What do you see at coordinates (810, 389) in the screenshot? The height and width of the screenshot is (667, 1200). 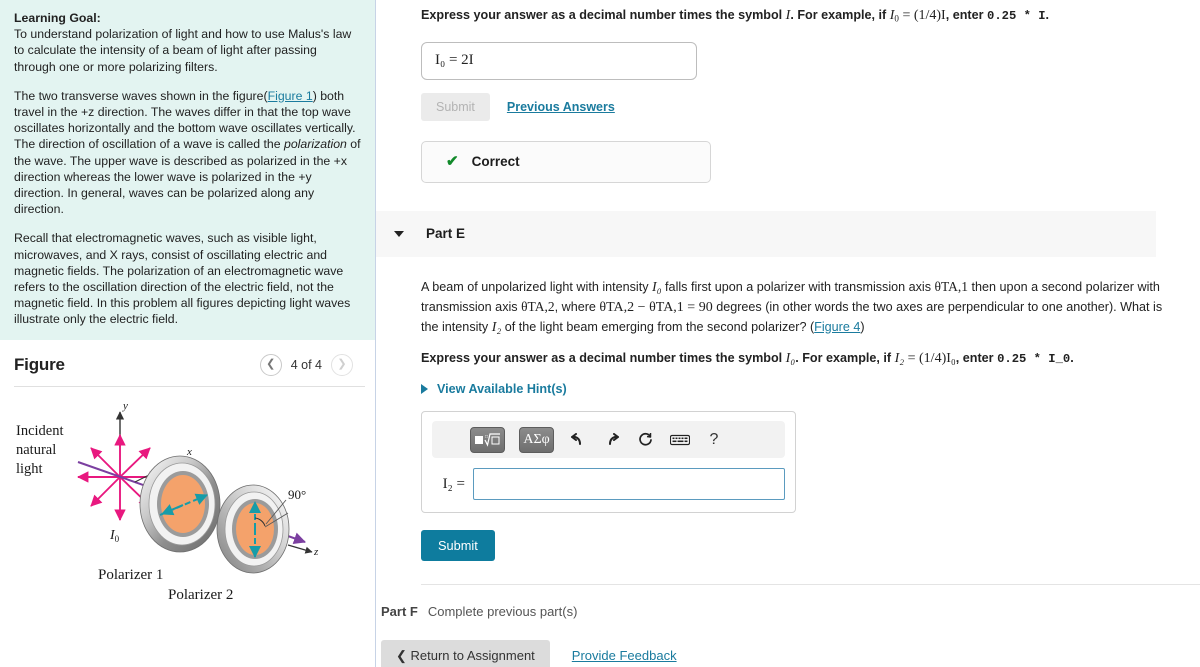 I see `view-hints-row: View Available Hint(s)` at bounding box center [810, 389].